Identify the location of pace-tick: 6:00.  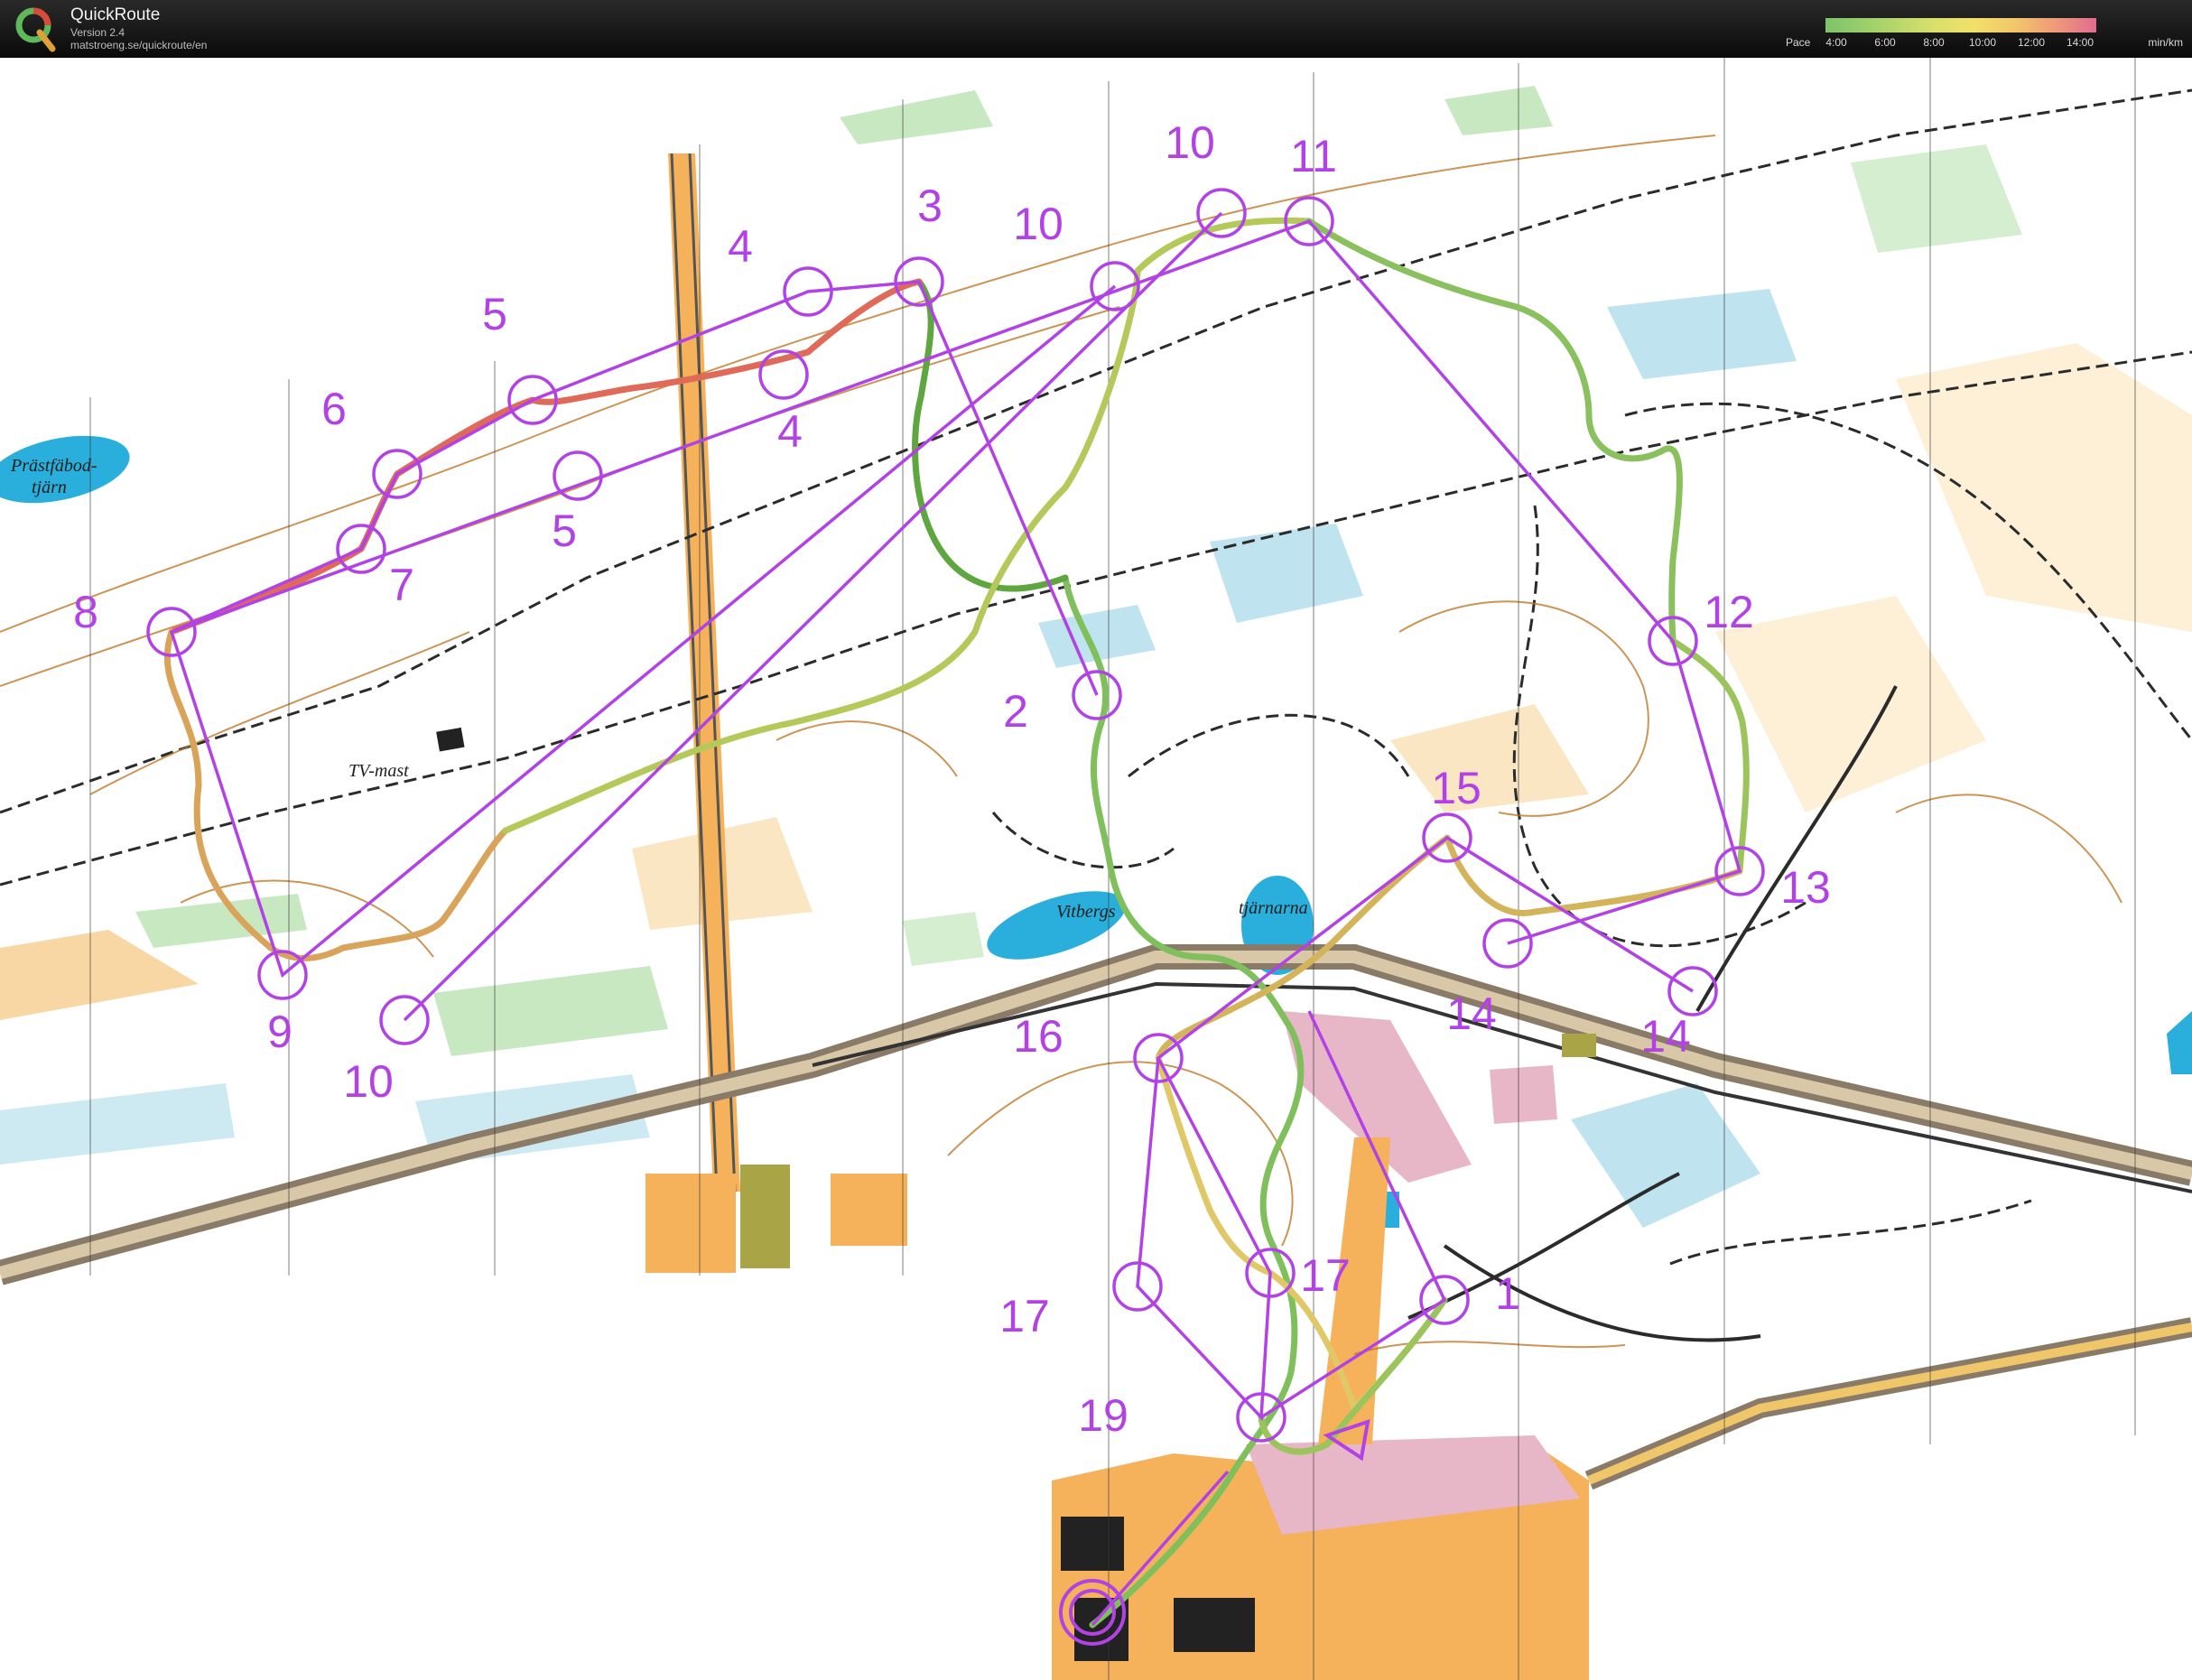
(1885, 42).